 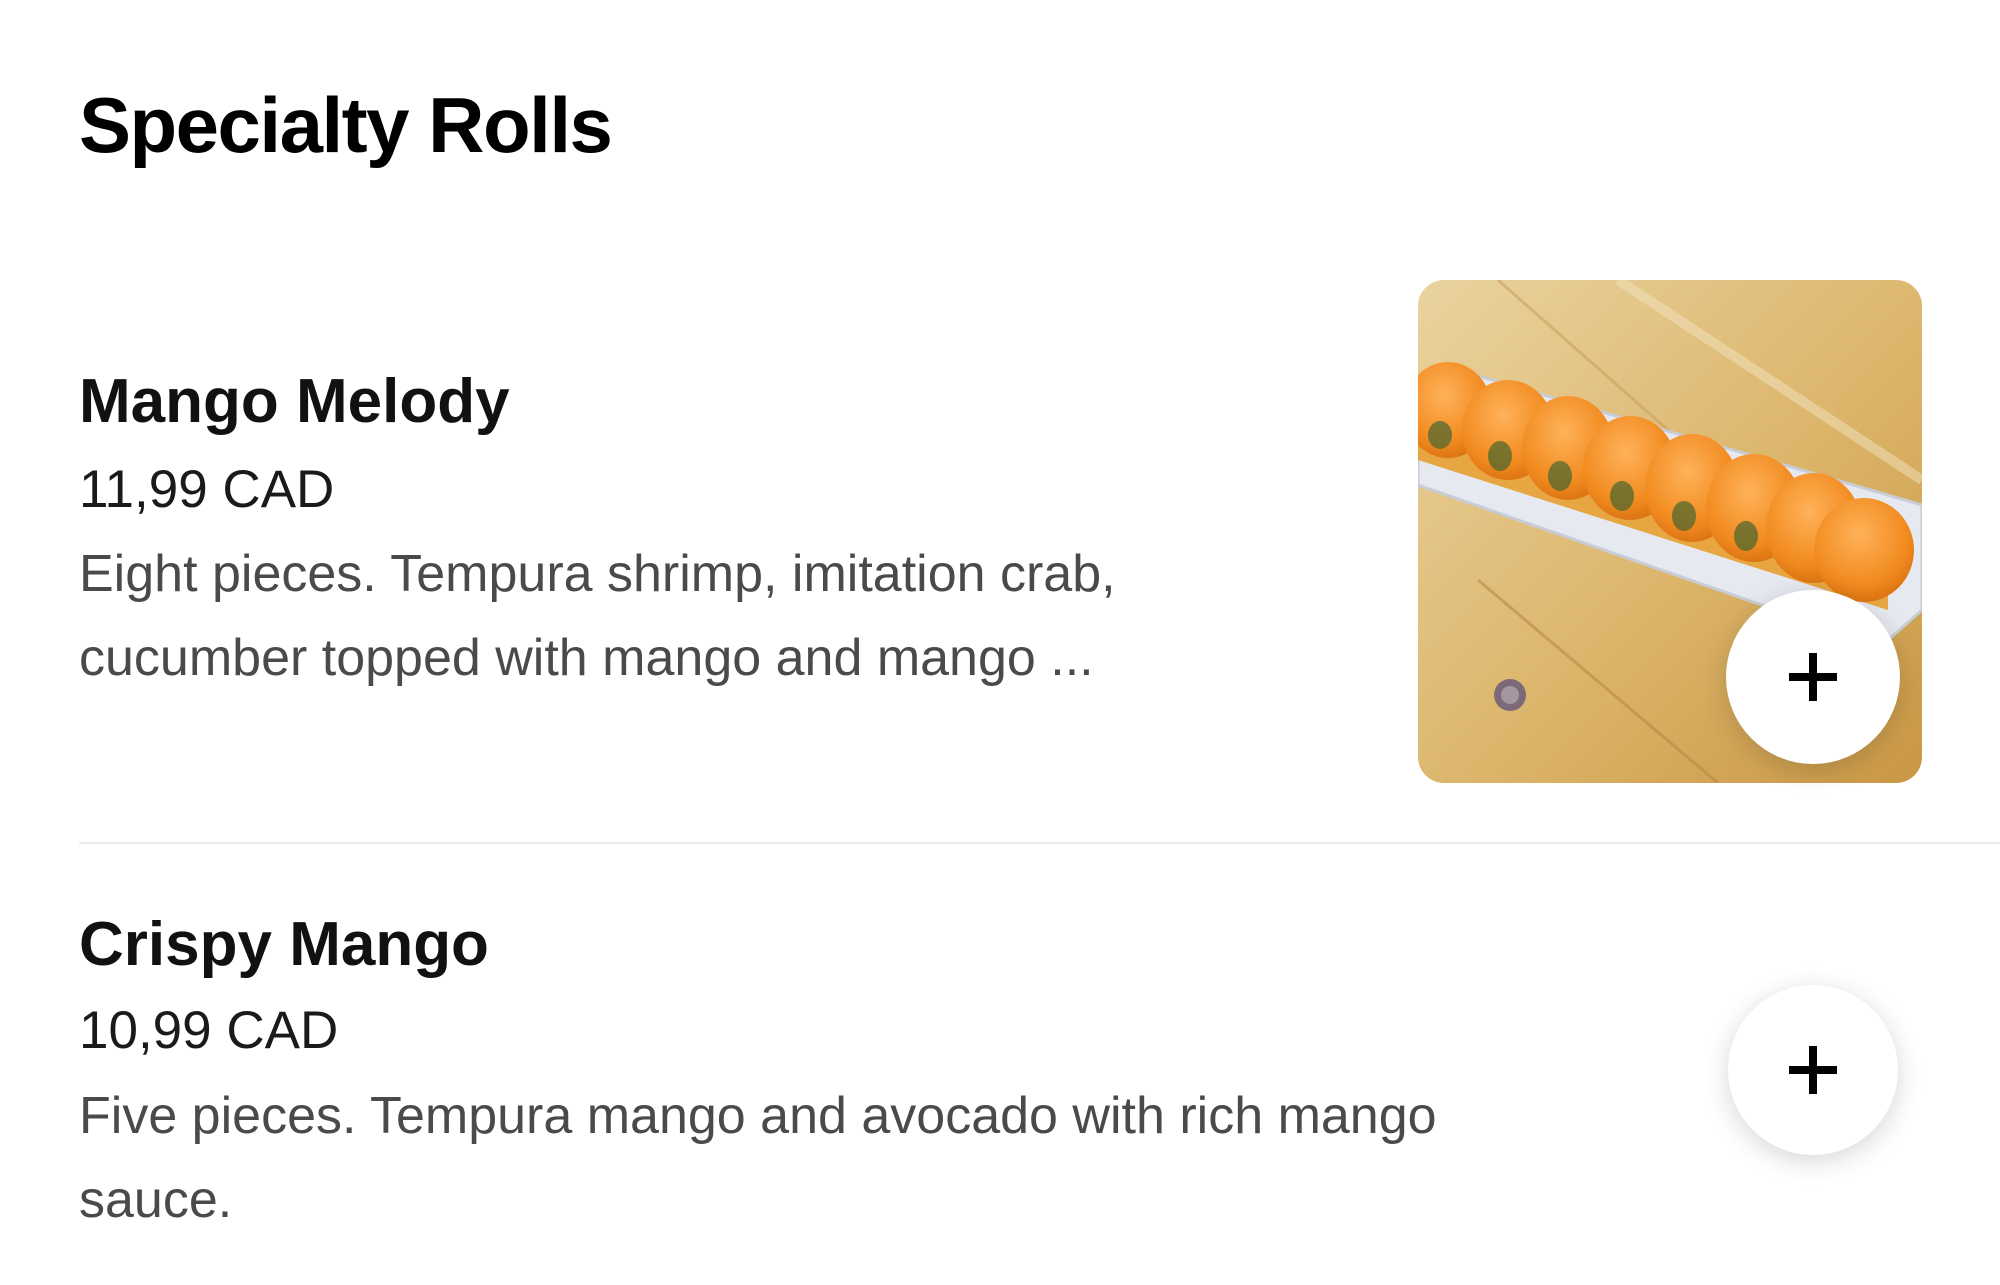 What do you see at coordinates (207, 489) in the screenshot?
I see `item-price: 11,99 CAD` at bounding box center [207, 489].